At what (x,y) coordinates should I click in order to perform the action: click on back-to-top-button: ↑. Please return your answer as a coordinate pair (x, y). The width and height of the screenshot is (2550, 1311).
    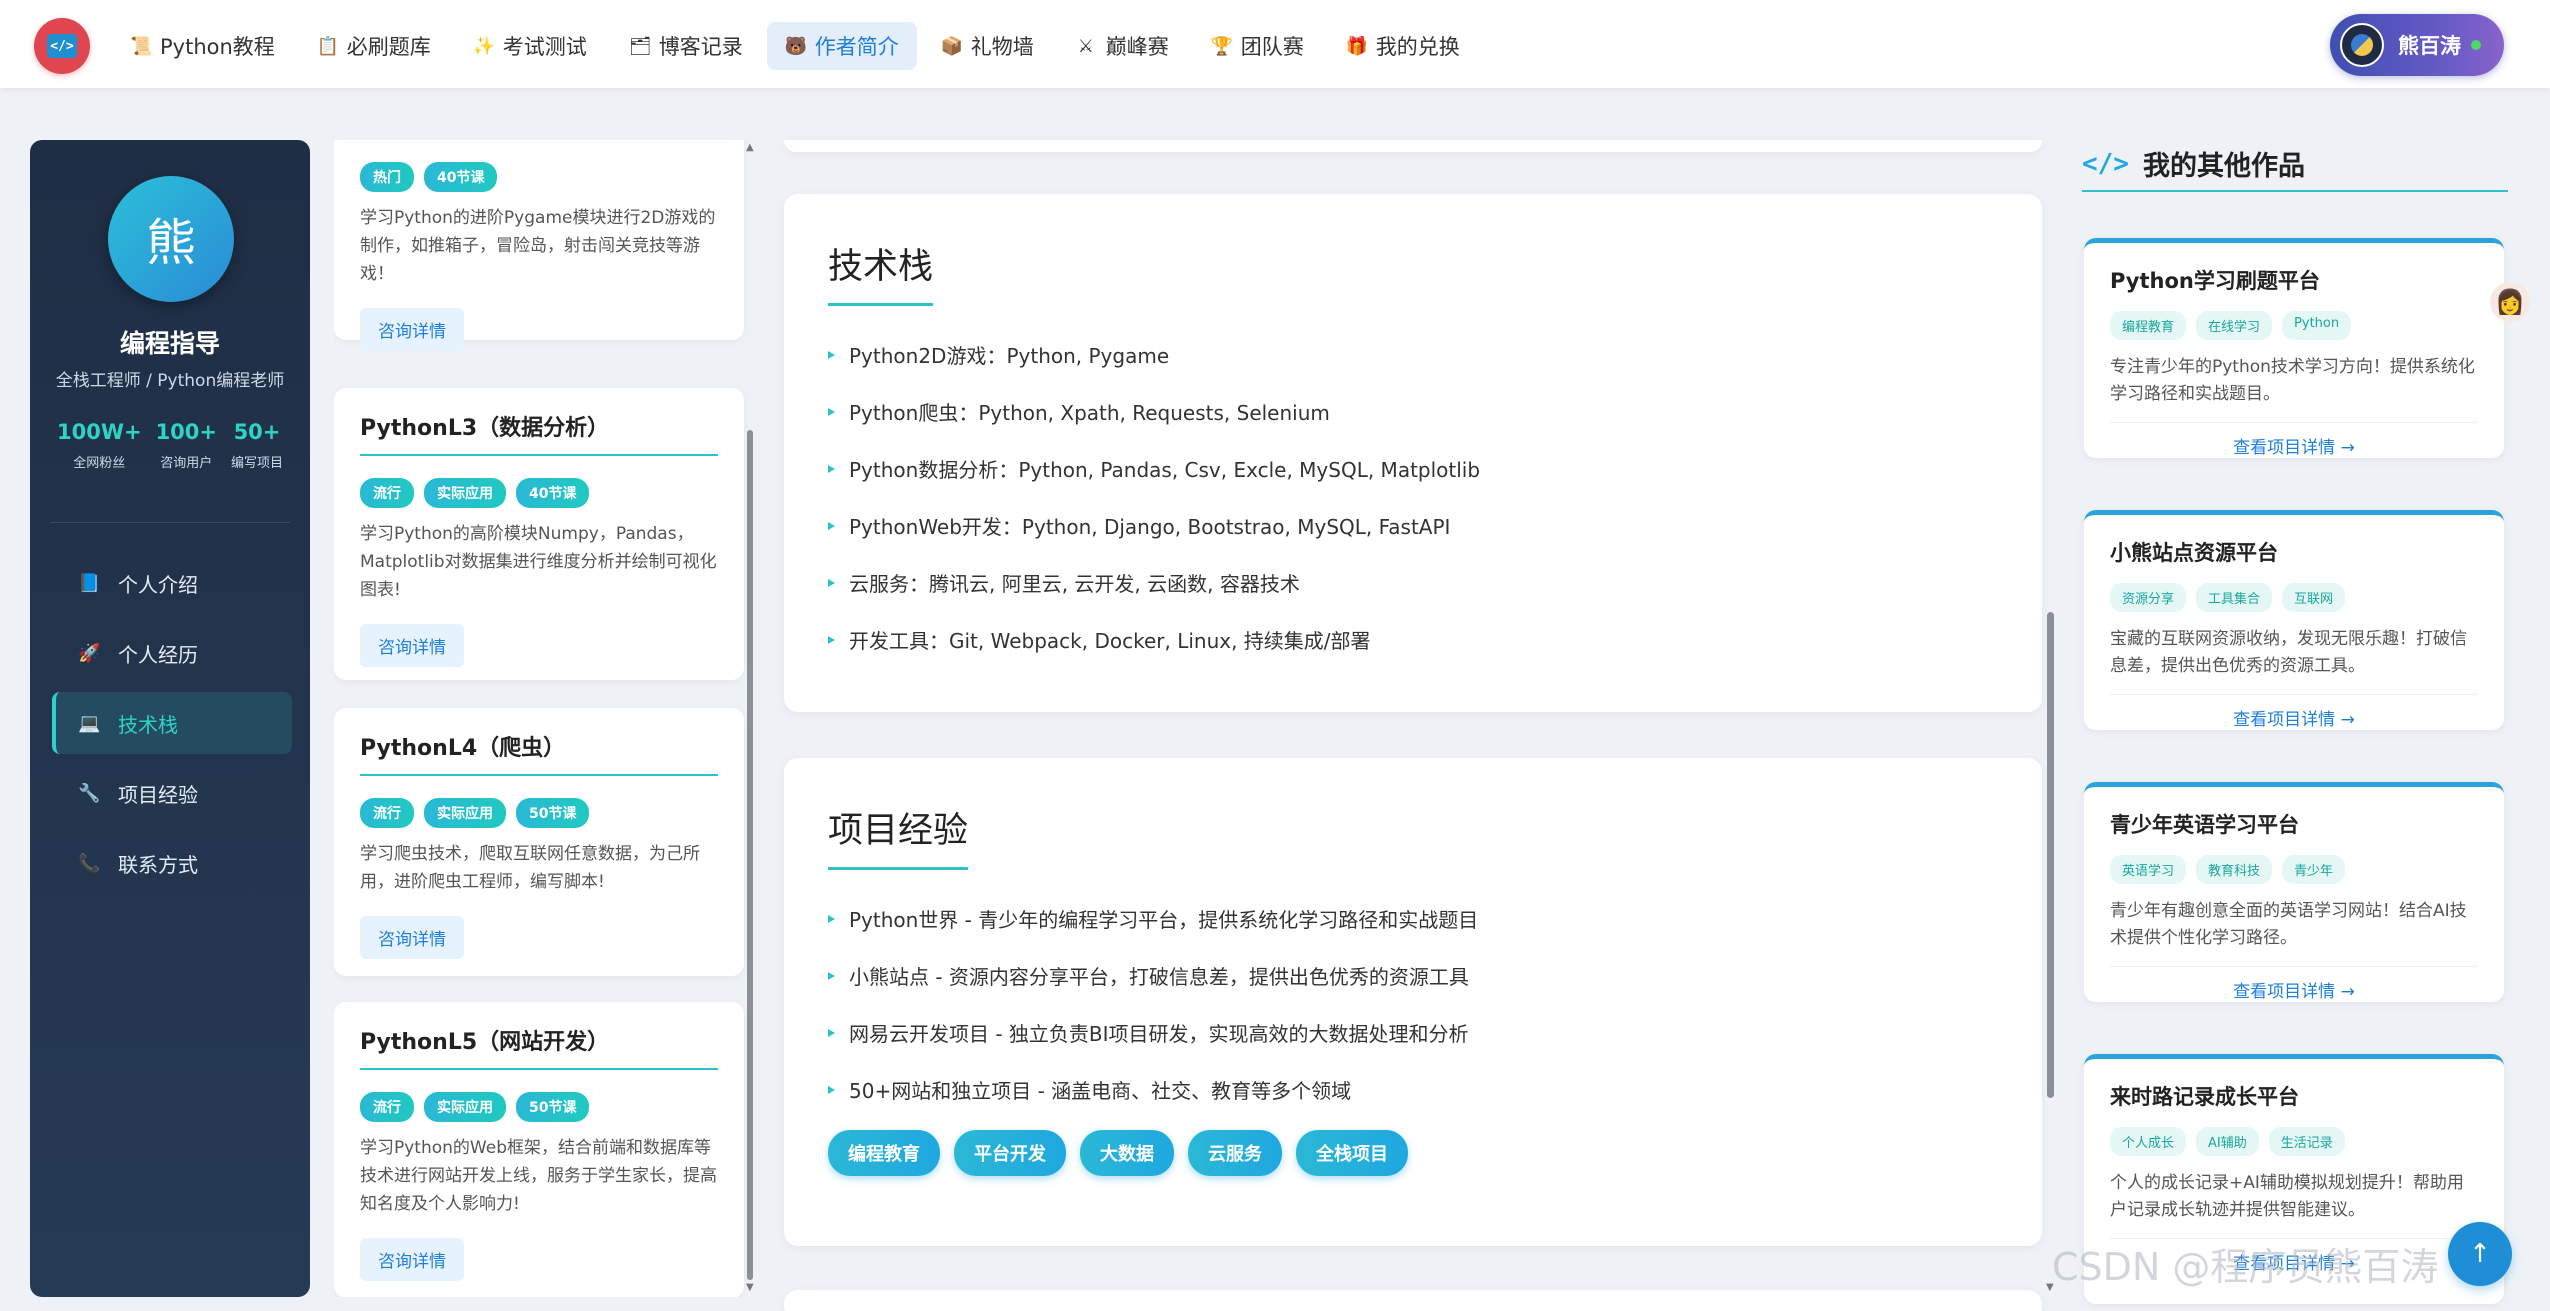
    Looking at the image, I should click on (2480, 1254).